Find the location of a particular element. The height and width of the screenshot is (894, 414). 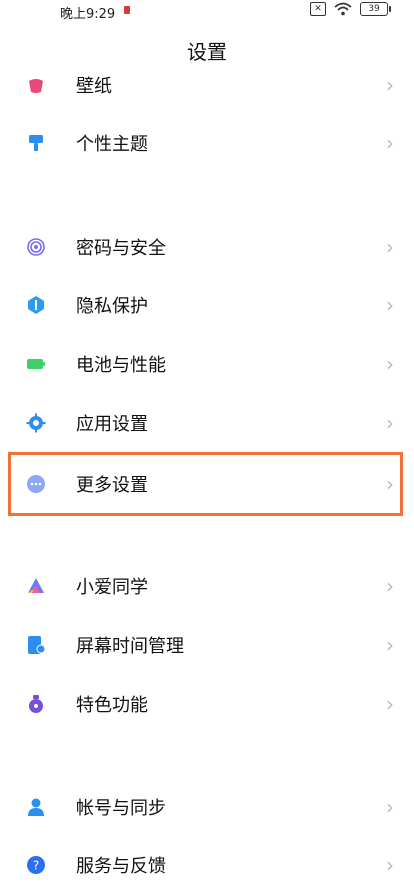

settings-item-screen-time: 屏幕时间管理 › is located at coordinates (207, 645).